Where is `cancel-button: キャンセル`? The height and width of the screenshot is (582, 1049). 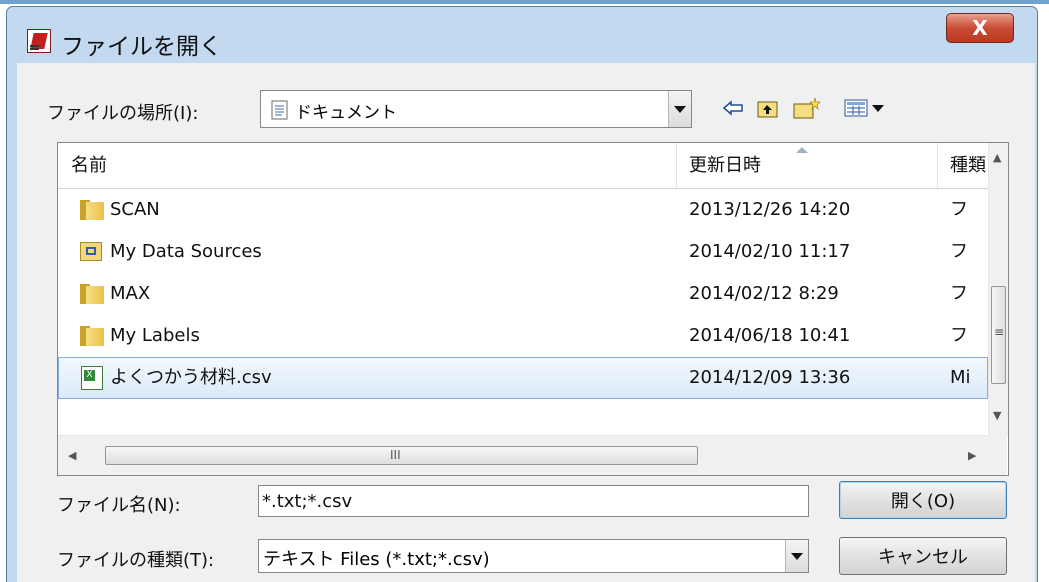 cancel-button: キャンセル is located at coordinates (923, 556).